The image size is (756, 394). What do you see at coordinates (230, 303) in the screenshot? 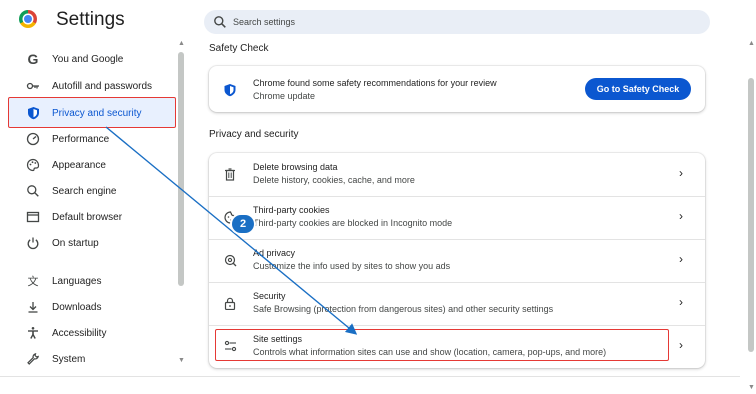
I see `lock-icon` at bounding box center [230, 303].